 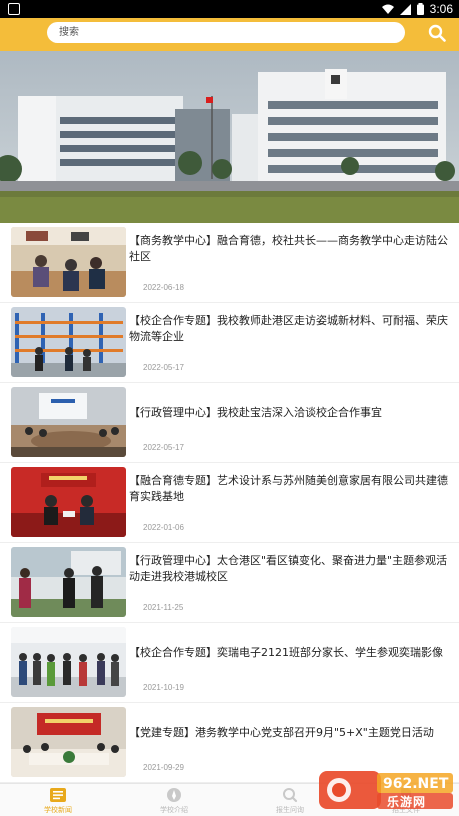 I want to click on factory-visit-photo, so click(x=68, y=662).